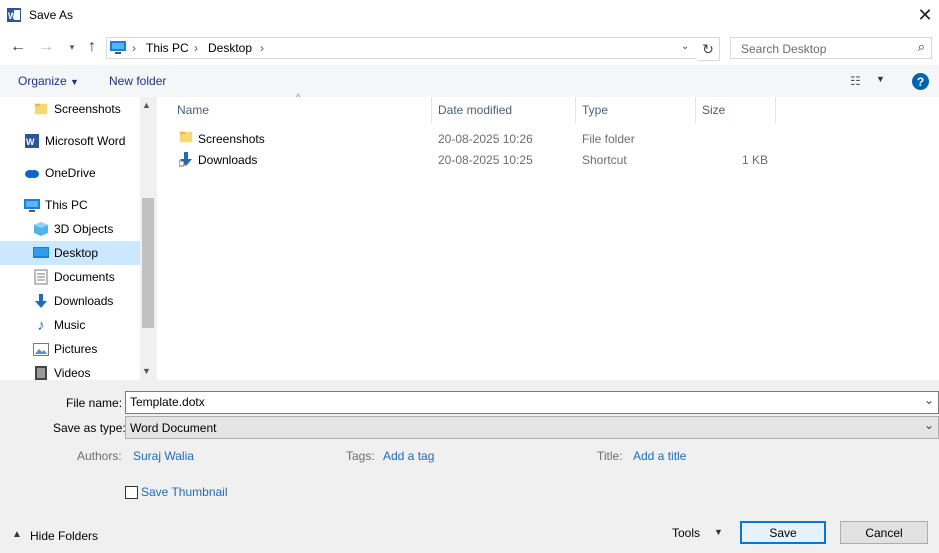 Image resolution: width=939 pixels, height=553 pixels. What do you see at coordinates (41, 277) in the screenshot?
I see `document-icon` at bounding box center [41, 277].